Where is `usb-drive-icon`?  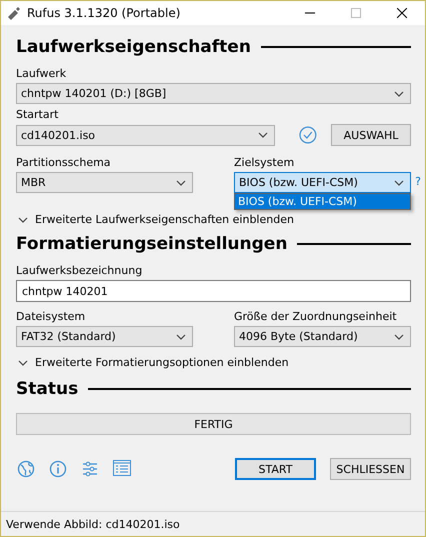
usb-drive-icon is located at coordinates (14, 13).